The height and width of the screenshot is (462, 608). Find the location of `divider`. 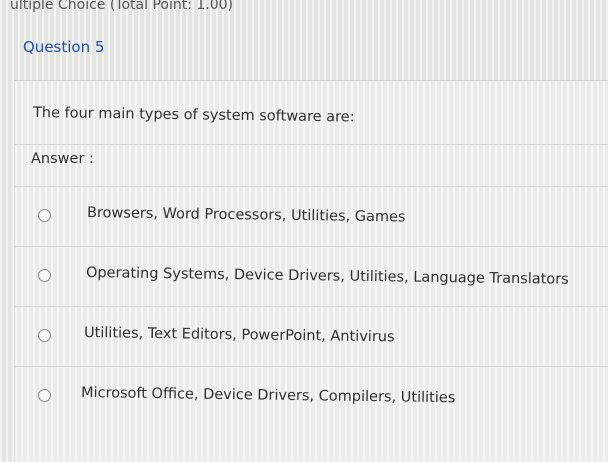

divider is located at coordinates (311, 144).